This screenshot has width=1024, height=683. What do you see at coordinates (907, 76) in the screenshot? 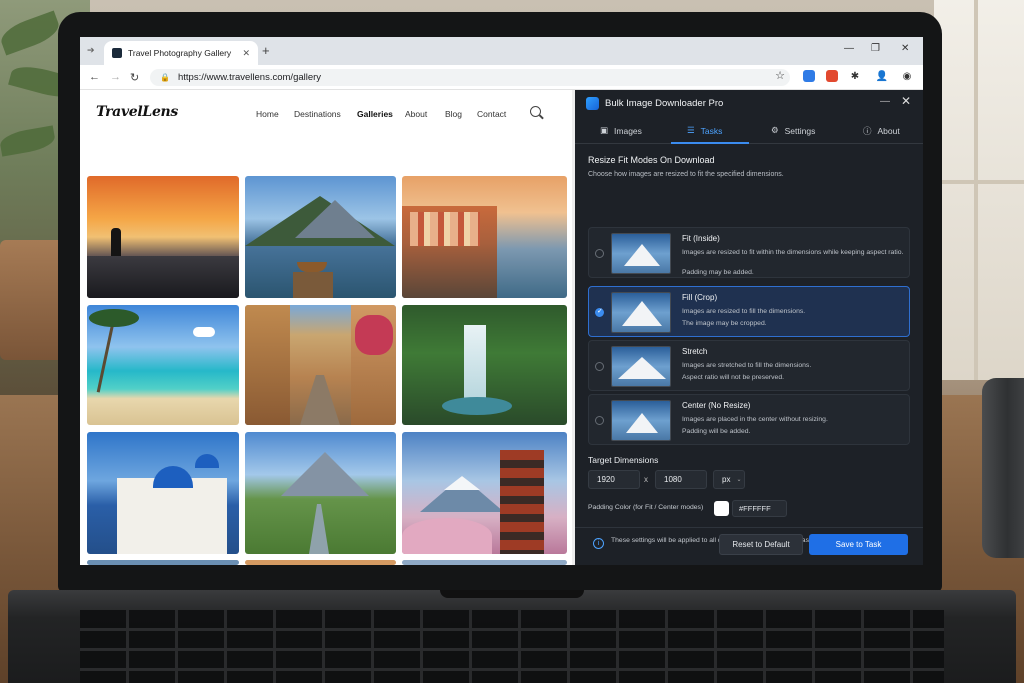
I see `account-icon: ◉` at bounding box center [907, 76].